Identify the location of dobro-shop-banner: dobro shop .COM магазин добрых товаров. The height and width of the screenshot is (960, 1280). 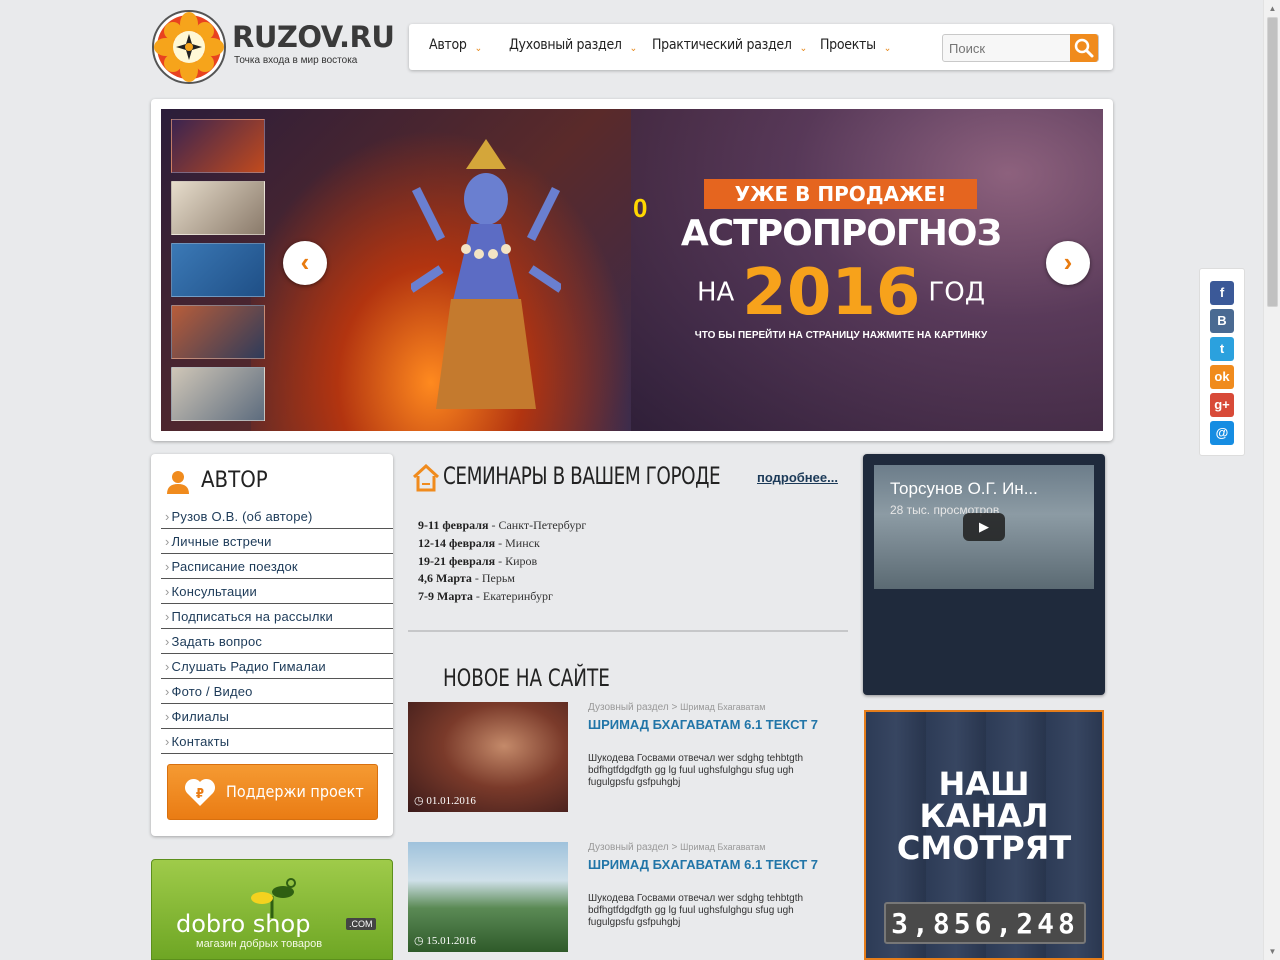
(272, 909).